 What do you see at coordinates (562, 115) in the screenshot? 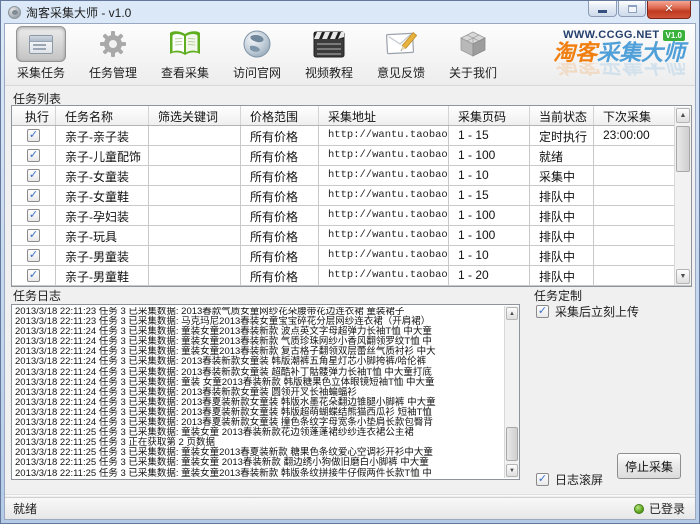
I see `col-status: 当前状态` at bounding box center [562, 115].